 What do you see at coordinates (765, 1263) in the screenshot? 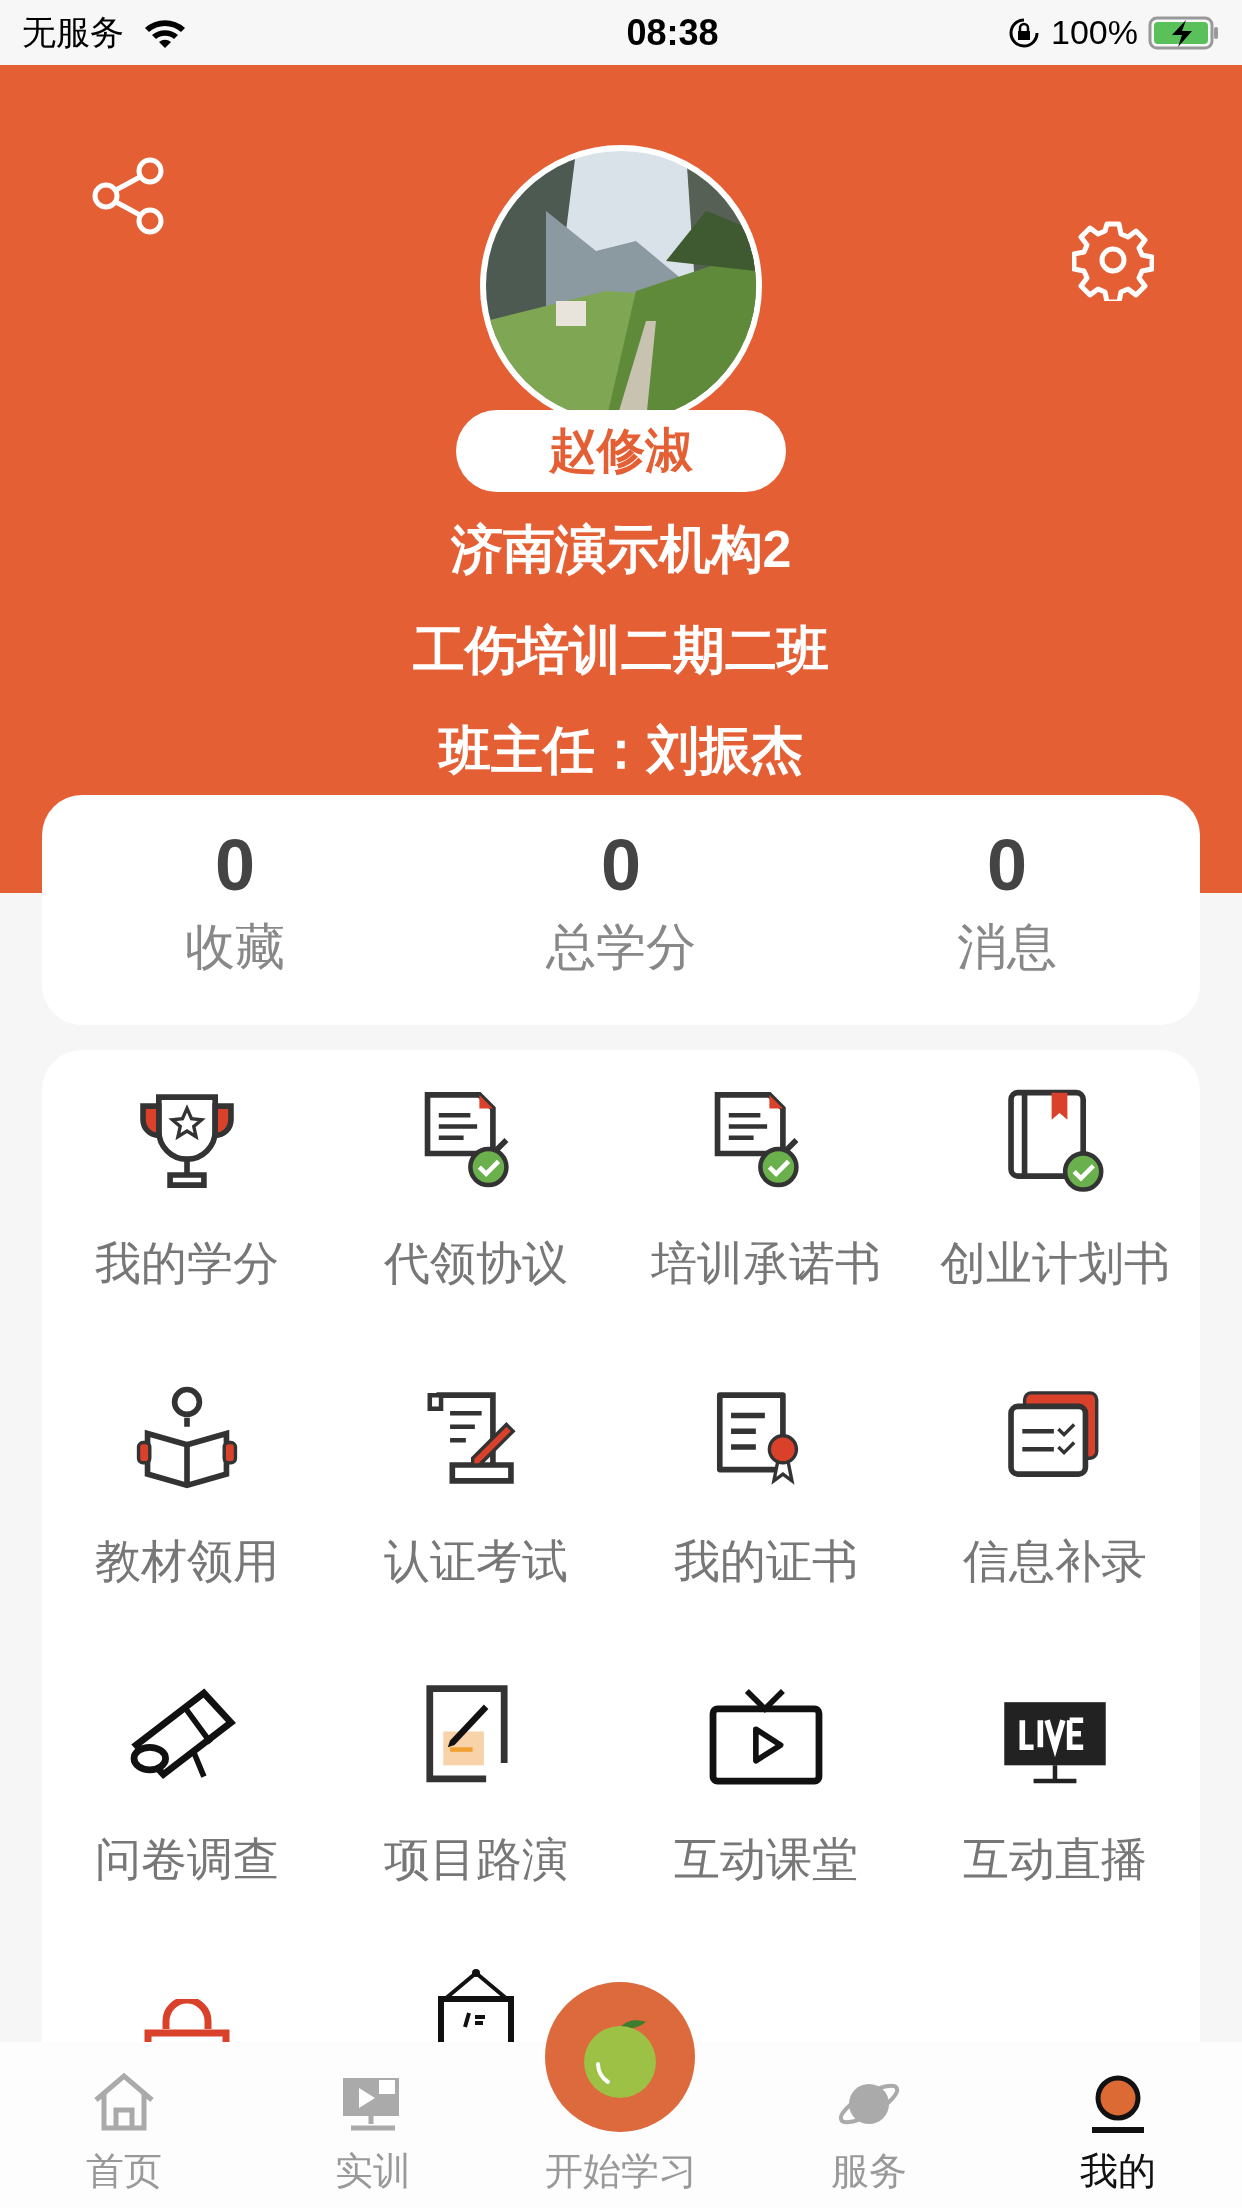
I see `menu-item-label: 培训承诺书` at bounding box center [765, 1263].